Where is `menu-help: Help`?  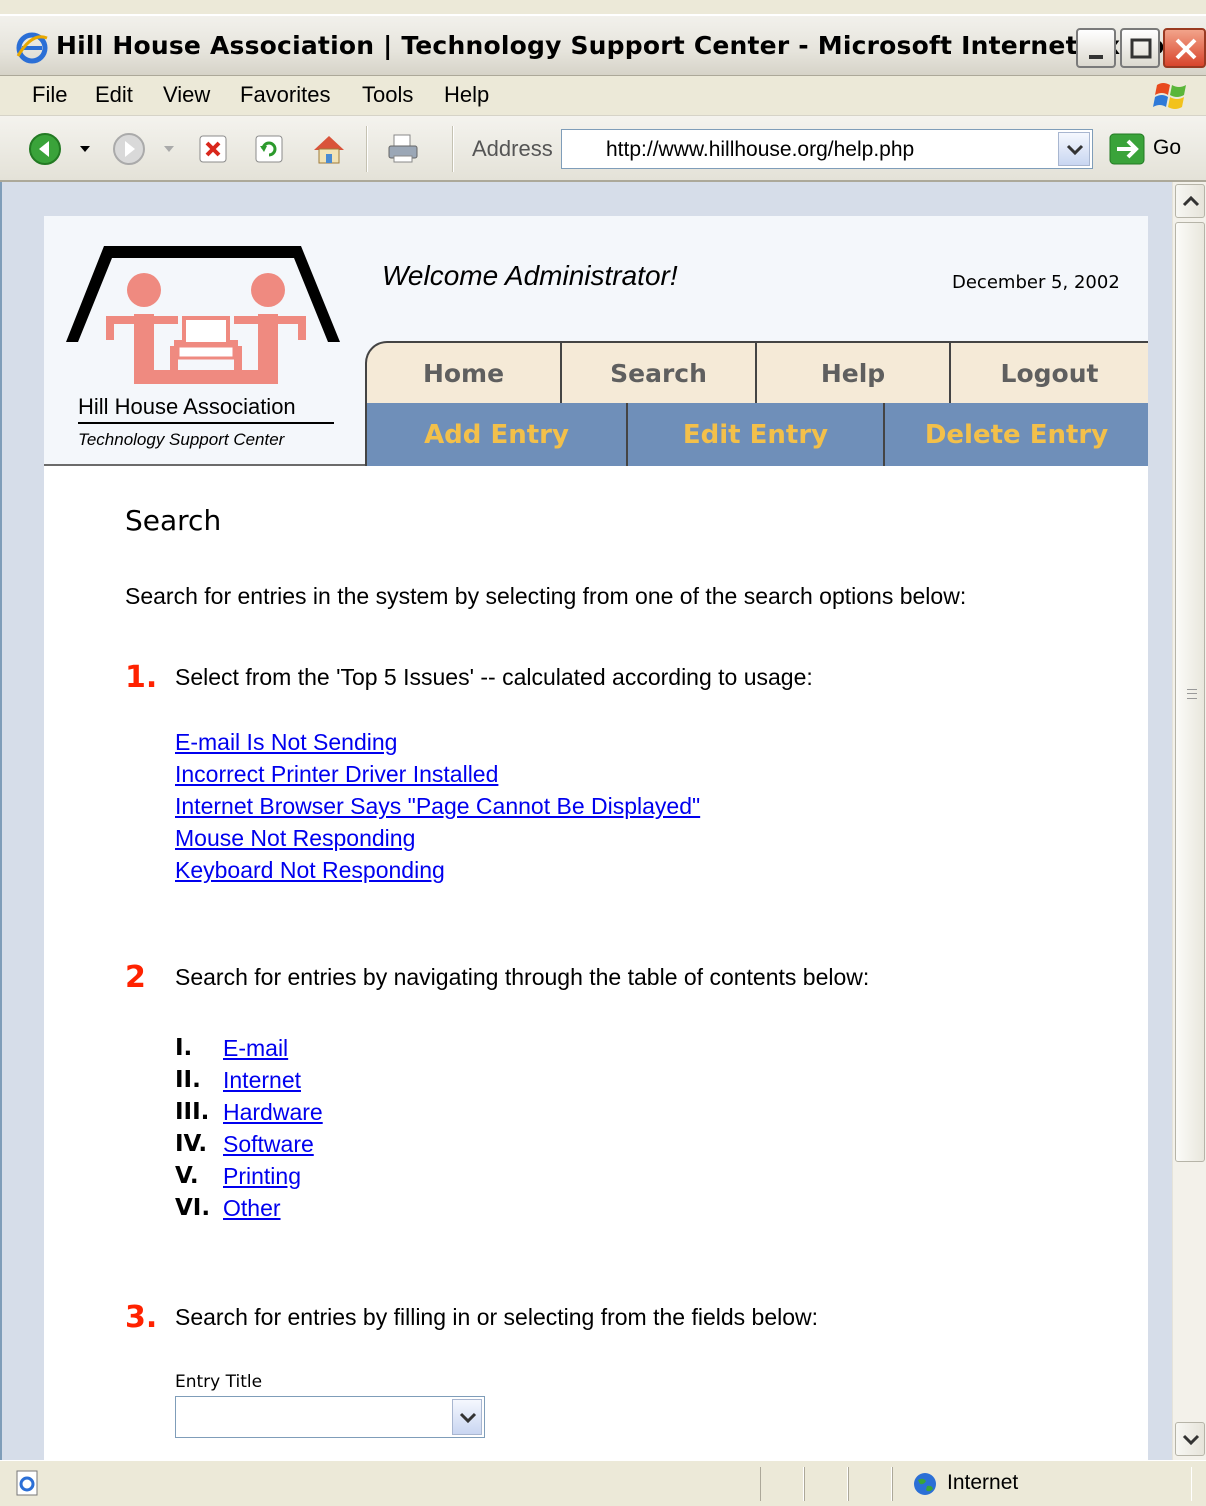
menu-help: Help is located at coordinates (466, 95).